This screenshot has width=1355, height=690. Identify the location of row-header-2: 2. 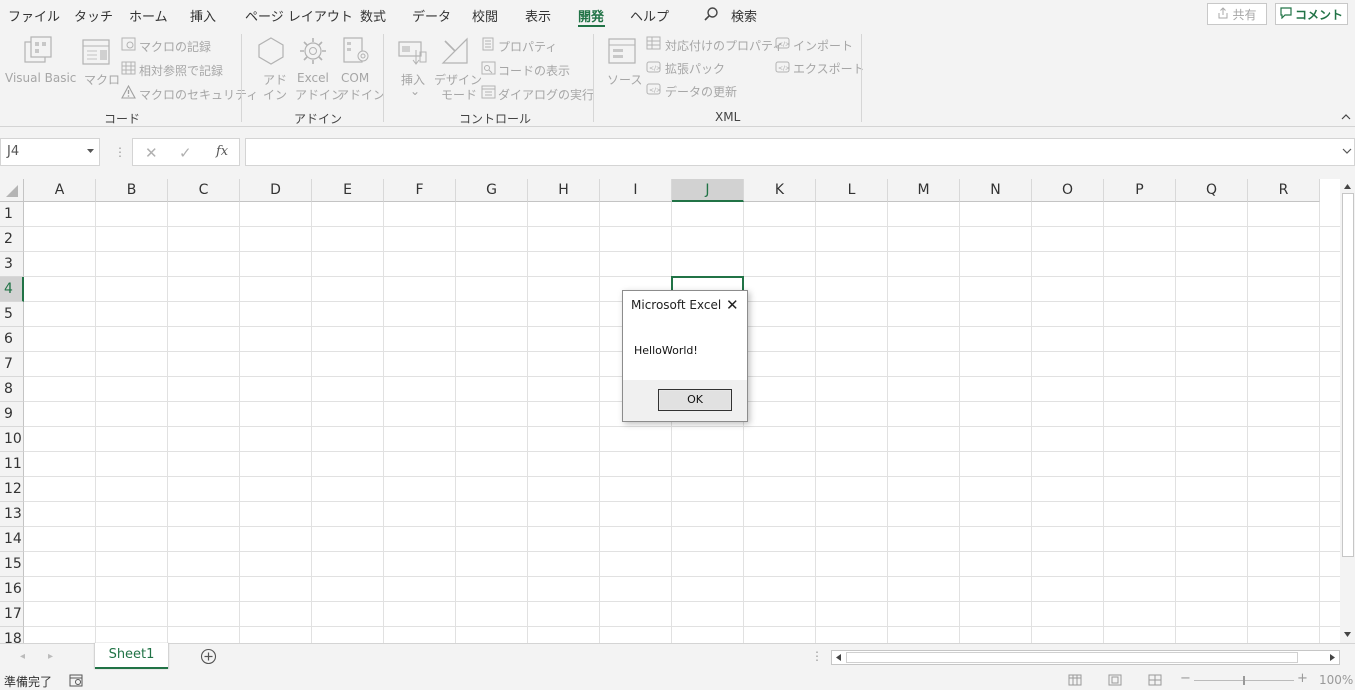
(12, 239).